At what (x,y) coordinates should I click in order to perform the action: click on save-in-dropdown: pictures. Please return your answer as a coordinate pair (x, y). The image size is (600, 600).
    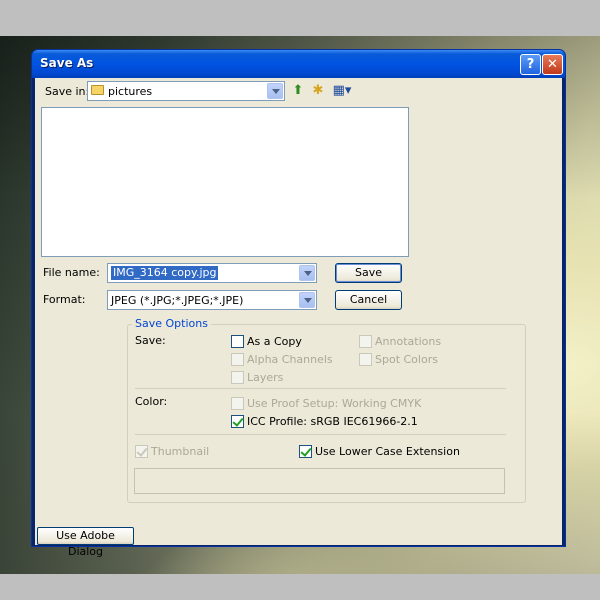
    Looking at the image, I should click on (186, 91).